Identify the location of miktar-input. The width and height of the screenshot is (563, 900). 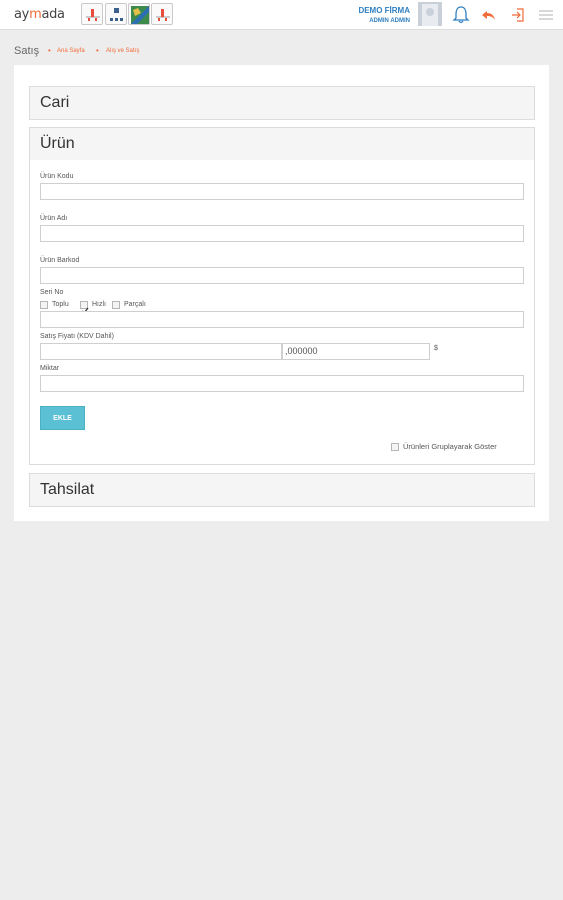
(282, 383).